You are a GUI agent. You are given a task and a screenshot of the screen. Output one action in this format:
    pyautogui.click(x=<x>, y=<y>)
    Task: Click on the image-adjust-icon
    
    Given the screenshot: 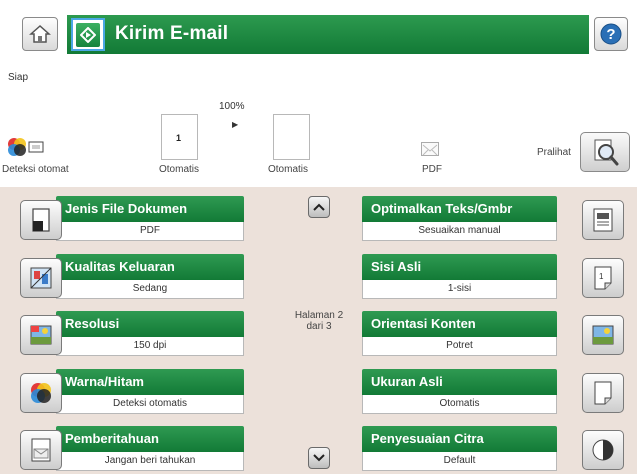 What is the action you would take?
    pyautogui.click(x=603, y=450)
    